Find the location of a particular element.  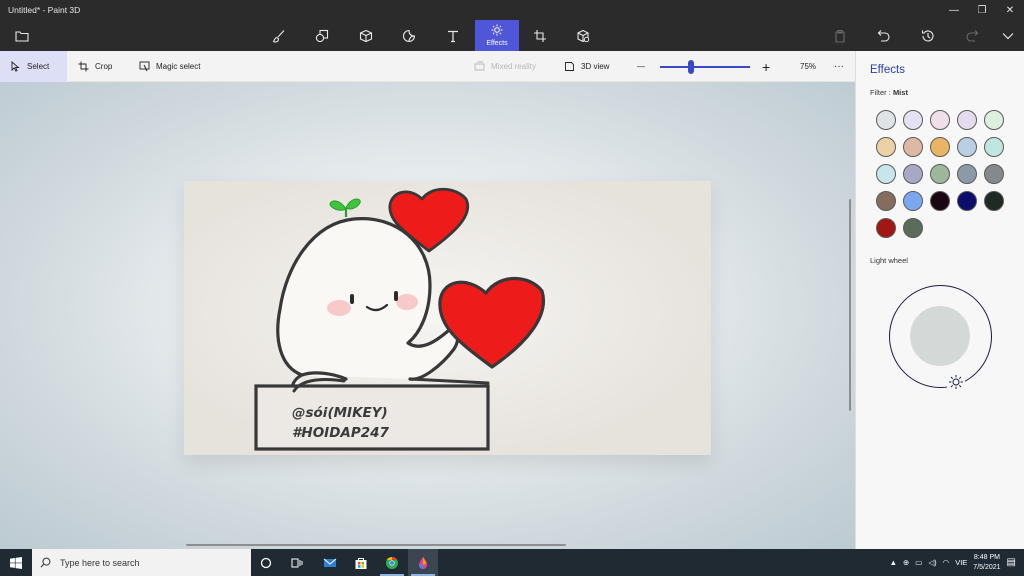

effects-panel: Effects Filter : Mist Light wheel is located at coordinates (939, 300).